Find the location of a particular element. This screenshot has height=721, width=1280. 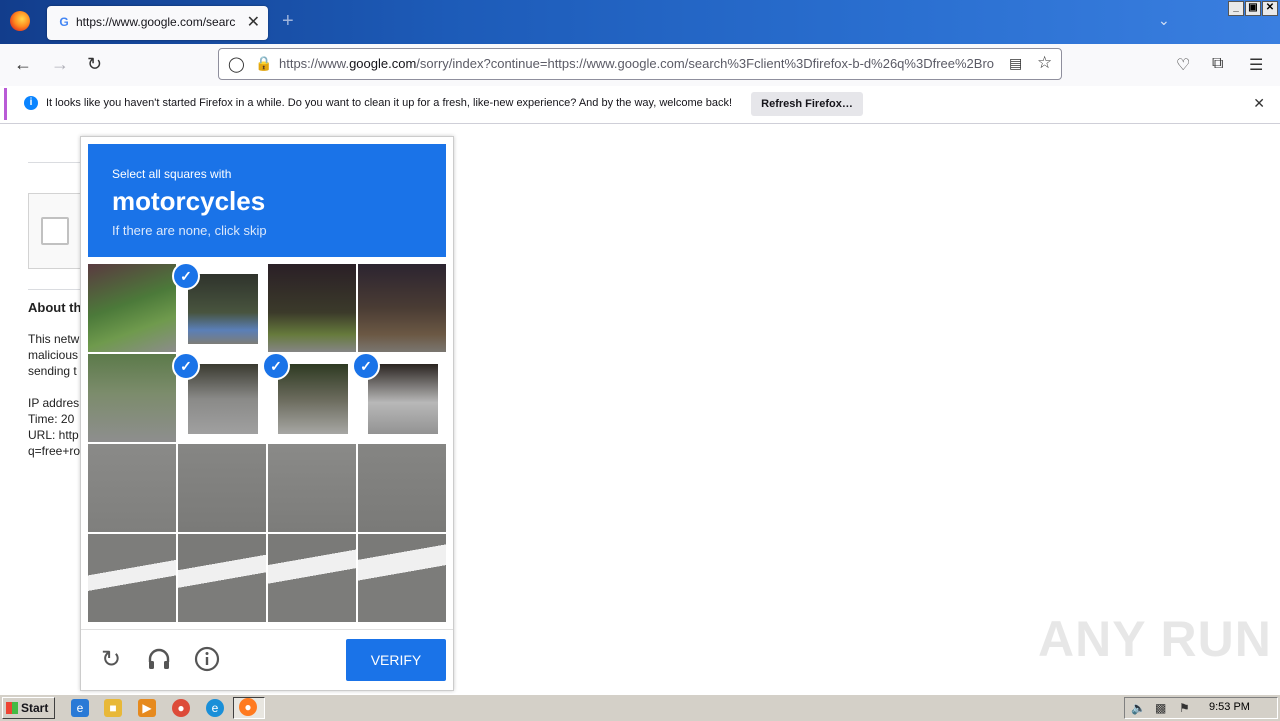

body-text-line: This netw is located at coordinates (54, 339).